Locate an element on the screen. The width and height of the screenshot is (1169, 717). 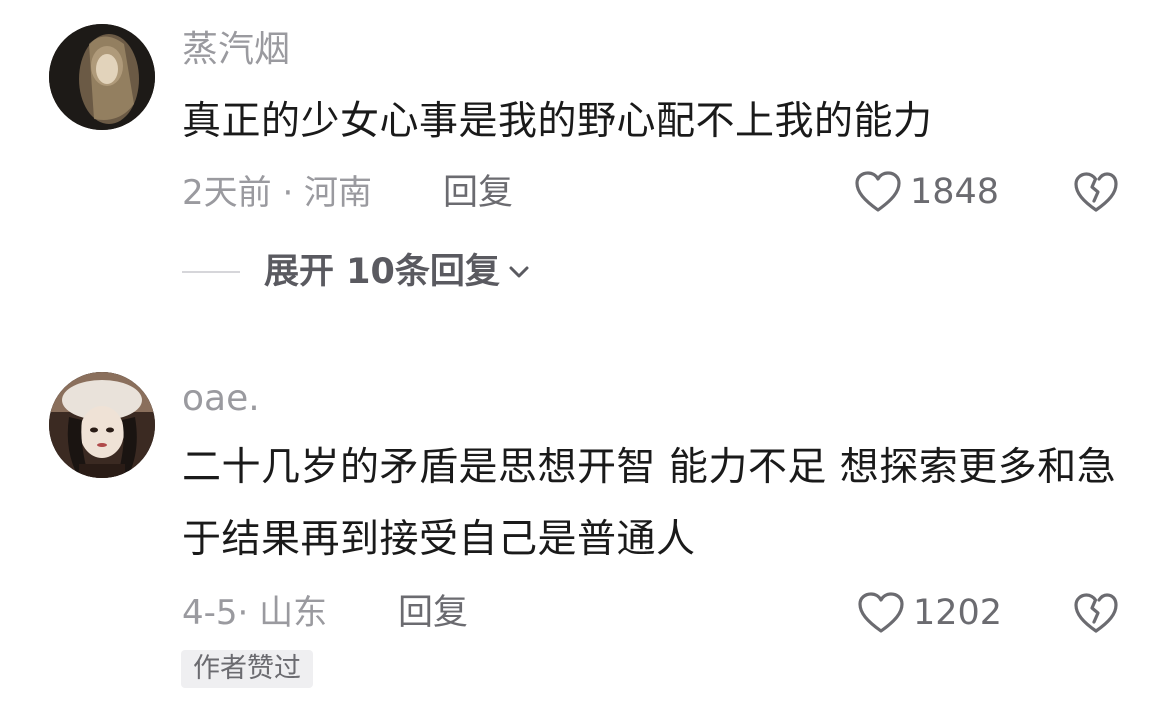
expand-replies-label: 展开 10条回复 is located at coordinates (382, 272).